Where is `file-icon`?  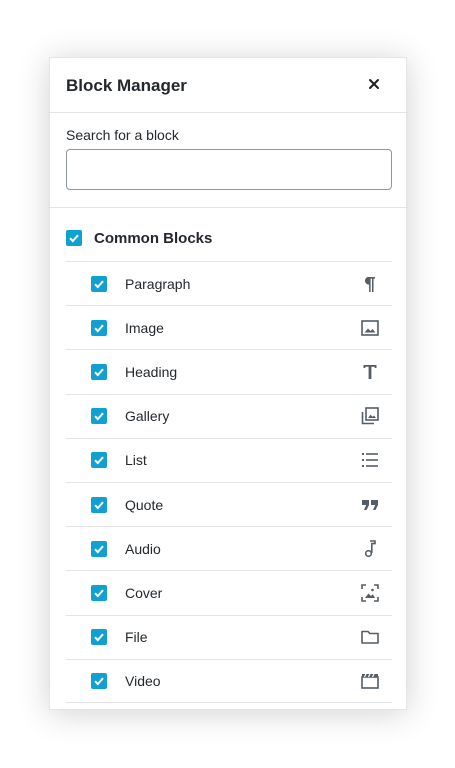
file-icon is located at coordinates (370, 637).